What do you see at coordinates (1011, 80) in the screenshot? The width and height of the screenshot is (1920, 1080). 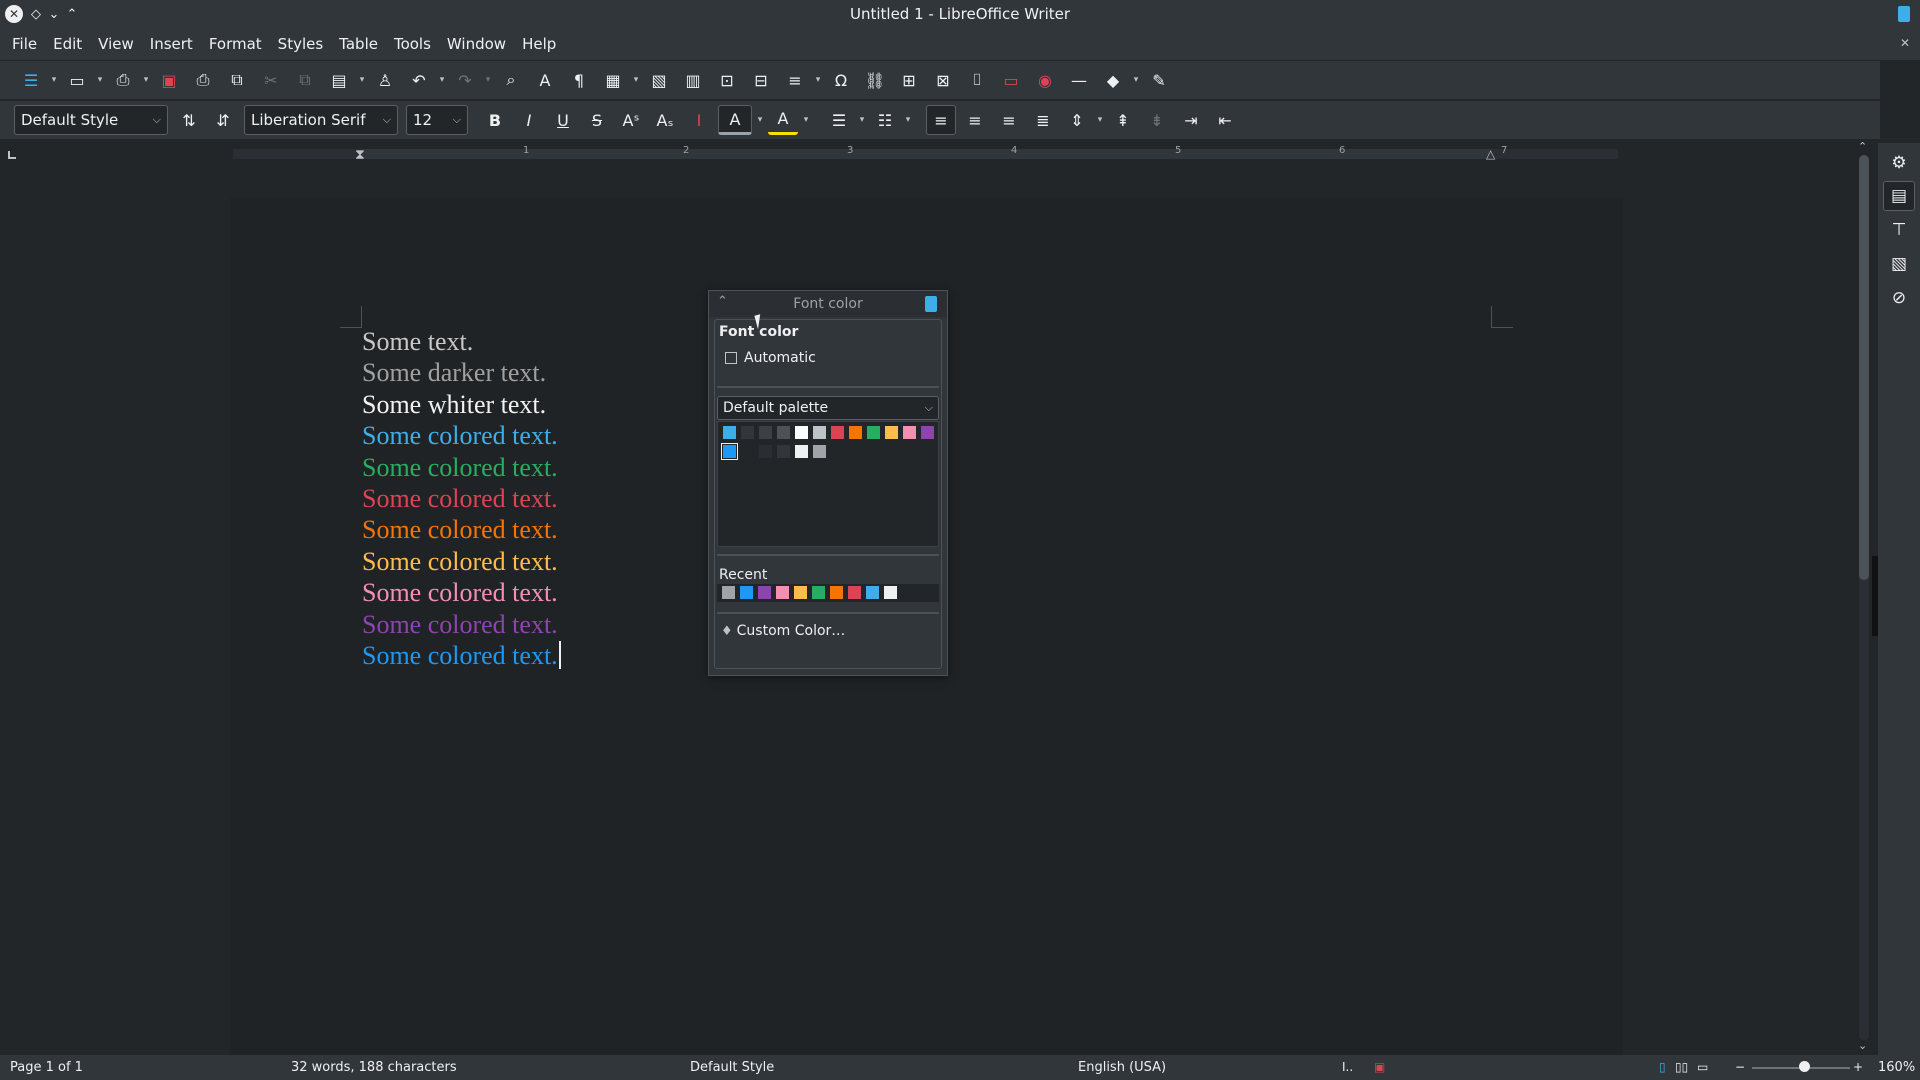 I see `comment-icon: ▭` at bounding box center [1011, 80].